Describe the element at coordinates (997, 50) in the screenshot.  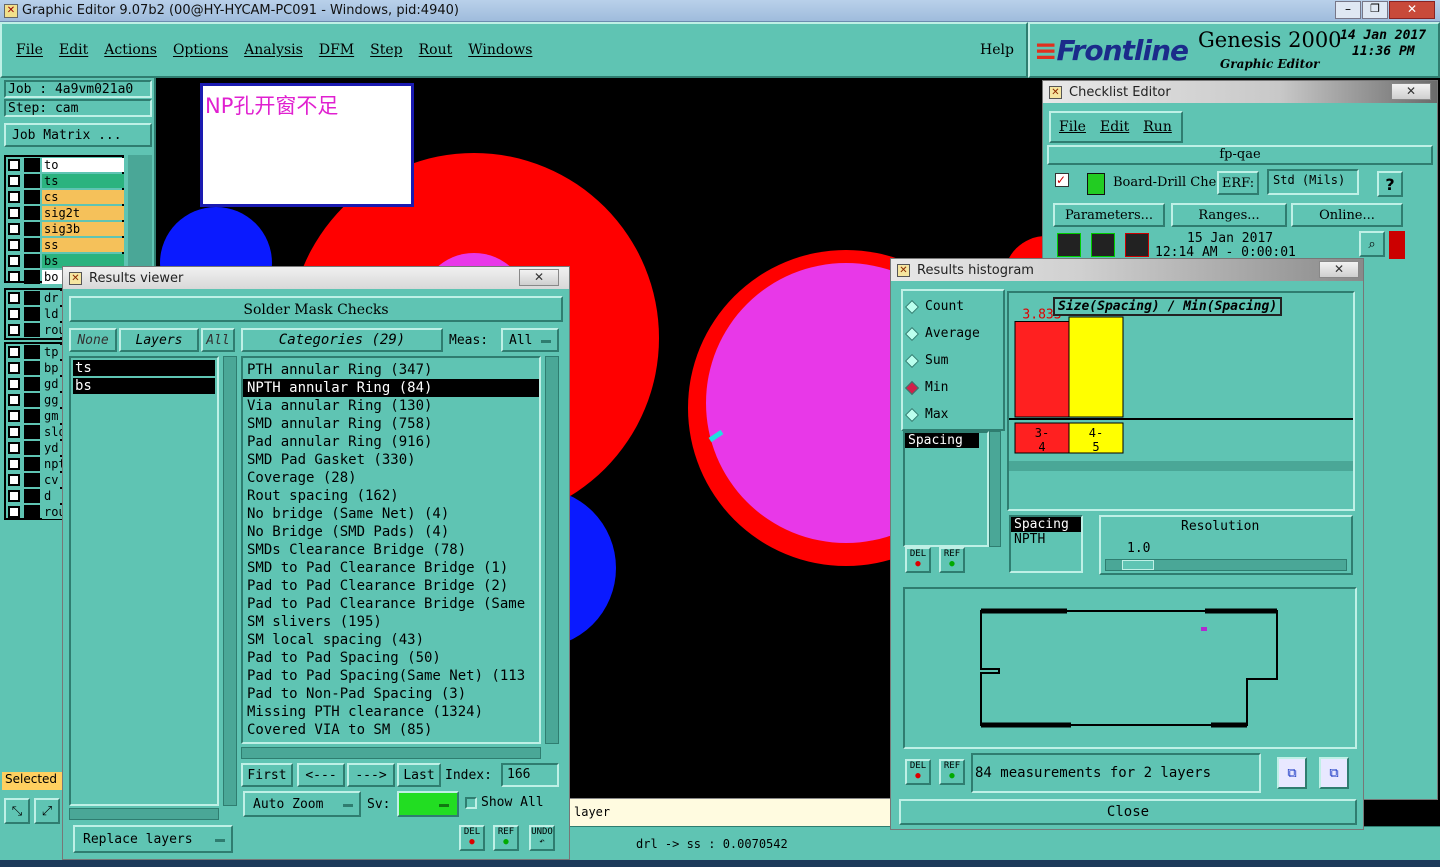
I see `menu-help: Help` at that location.